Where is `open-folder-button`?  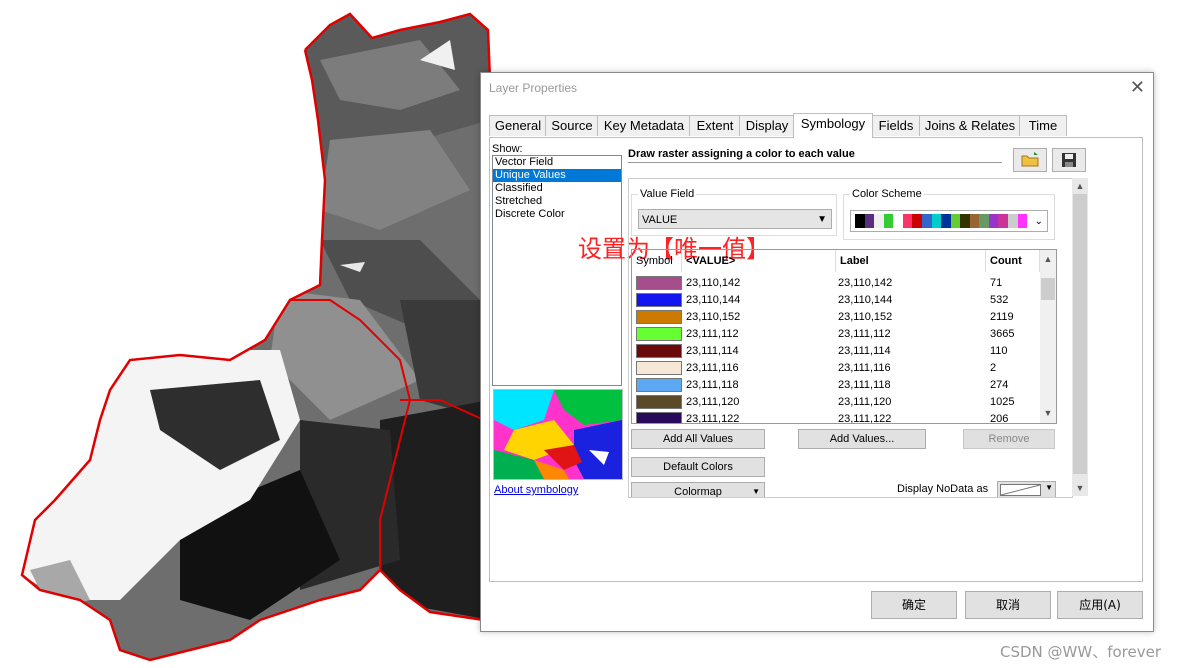 open-folder-button is located at coordinates (1030, 160).